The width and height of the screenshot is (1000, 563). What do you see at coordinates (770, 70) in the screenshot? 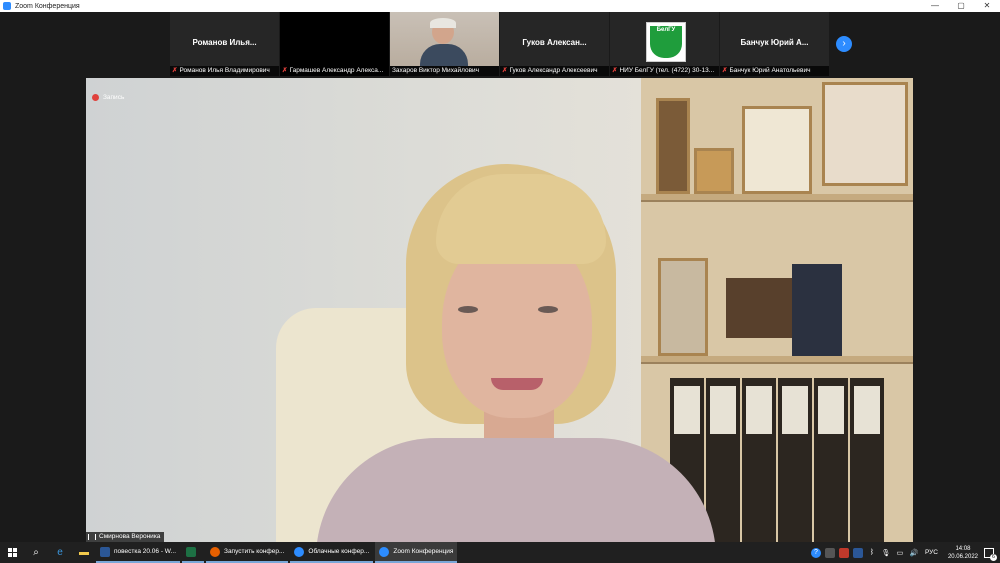
I see `participant-full-name: Банчук Юрий Анатольевич` at bounding box center [770, 70].